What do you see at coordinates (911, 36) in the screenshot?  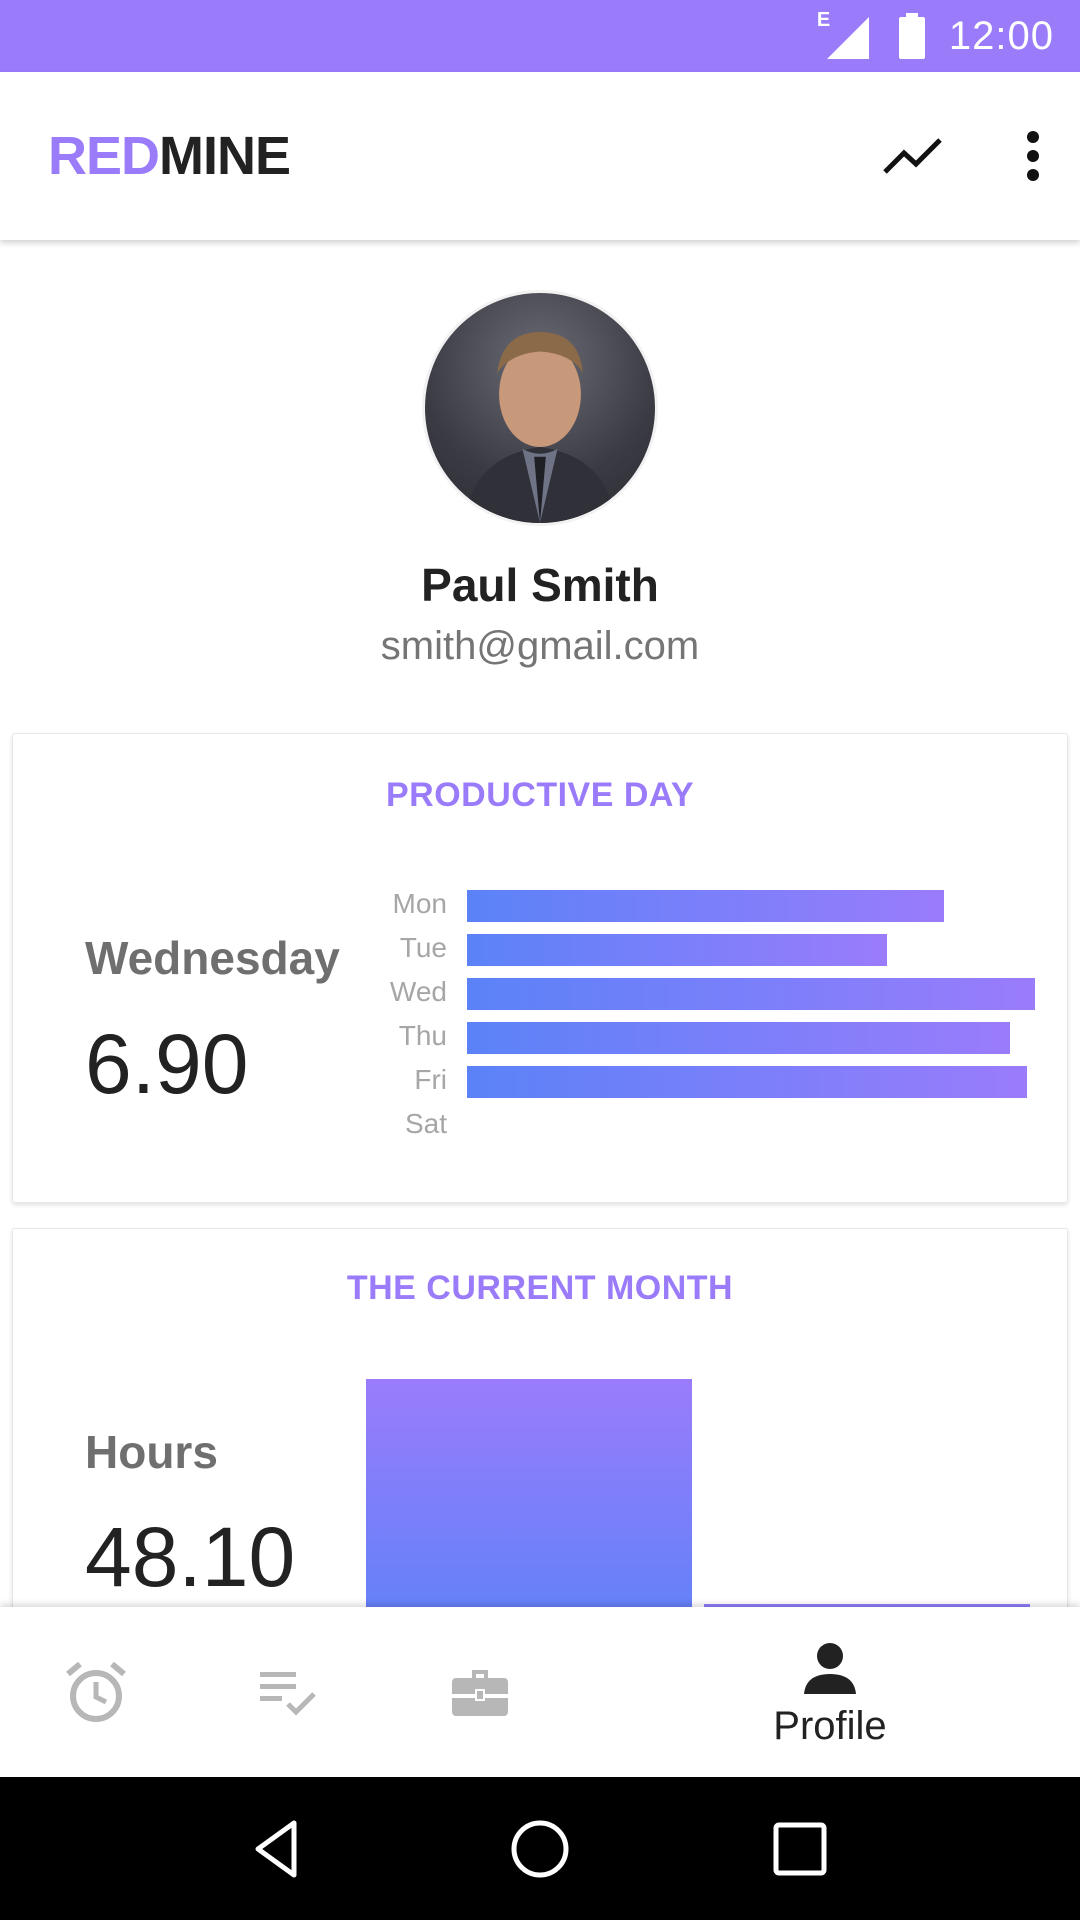 I see `battery-icon` at bounding box center [911, 36].